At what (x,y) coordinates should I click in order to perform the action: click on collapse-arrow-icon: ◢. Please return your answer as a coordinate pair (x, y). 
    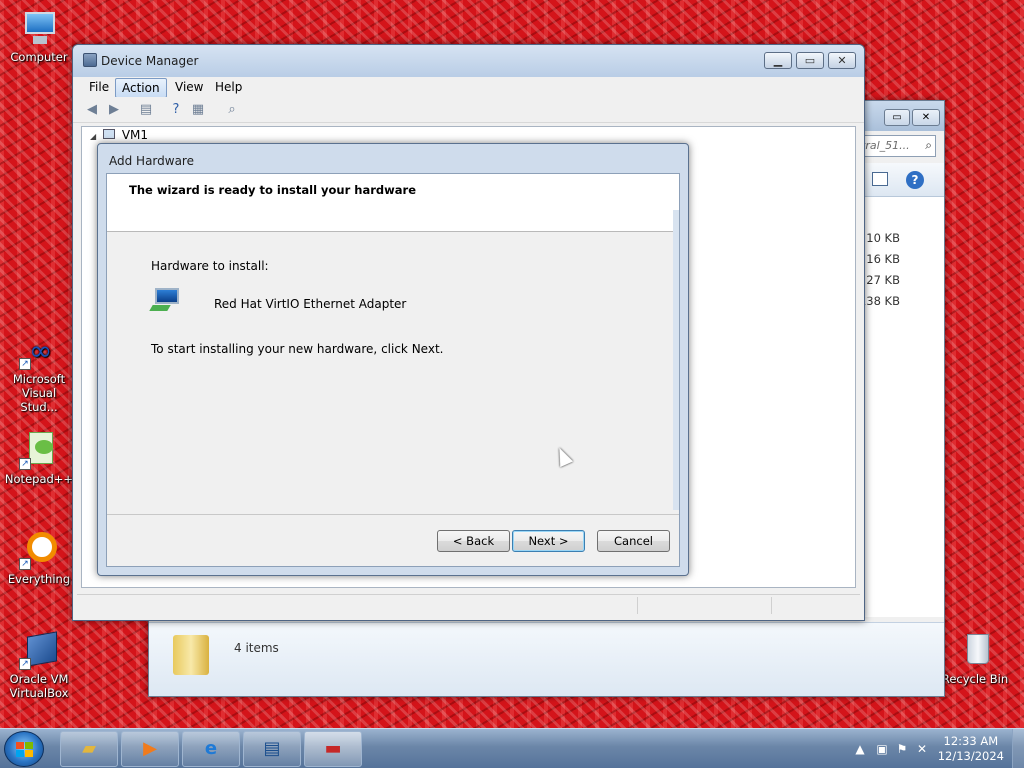
    Looking at the image, I should click on (93, 136).